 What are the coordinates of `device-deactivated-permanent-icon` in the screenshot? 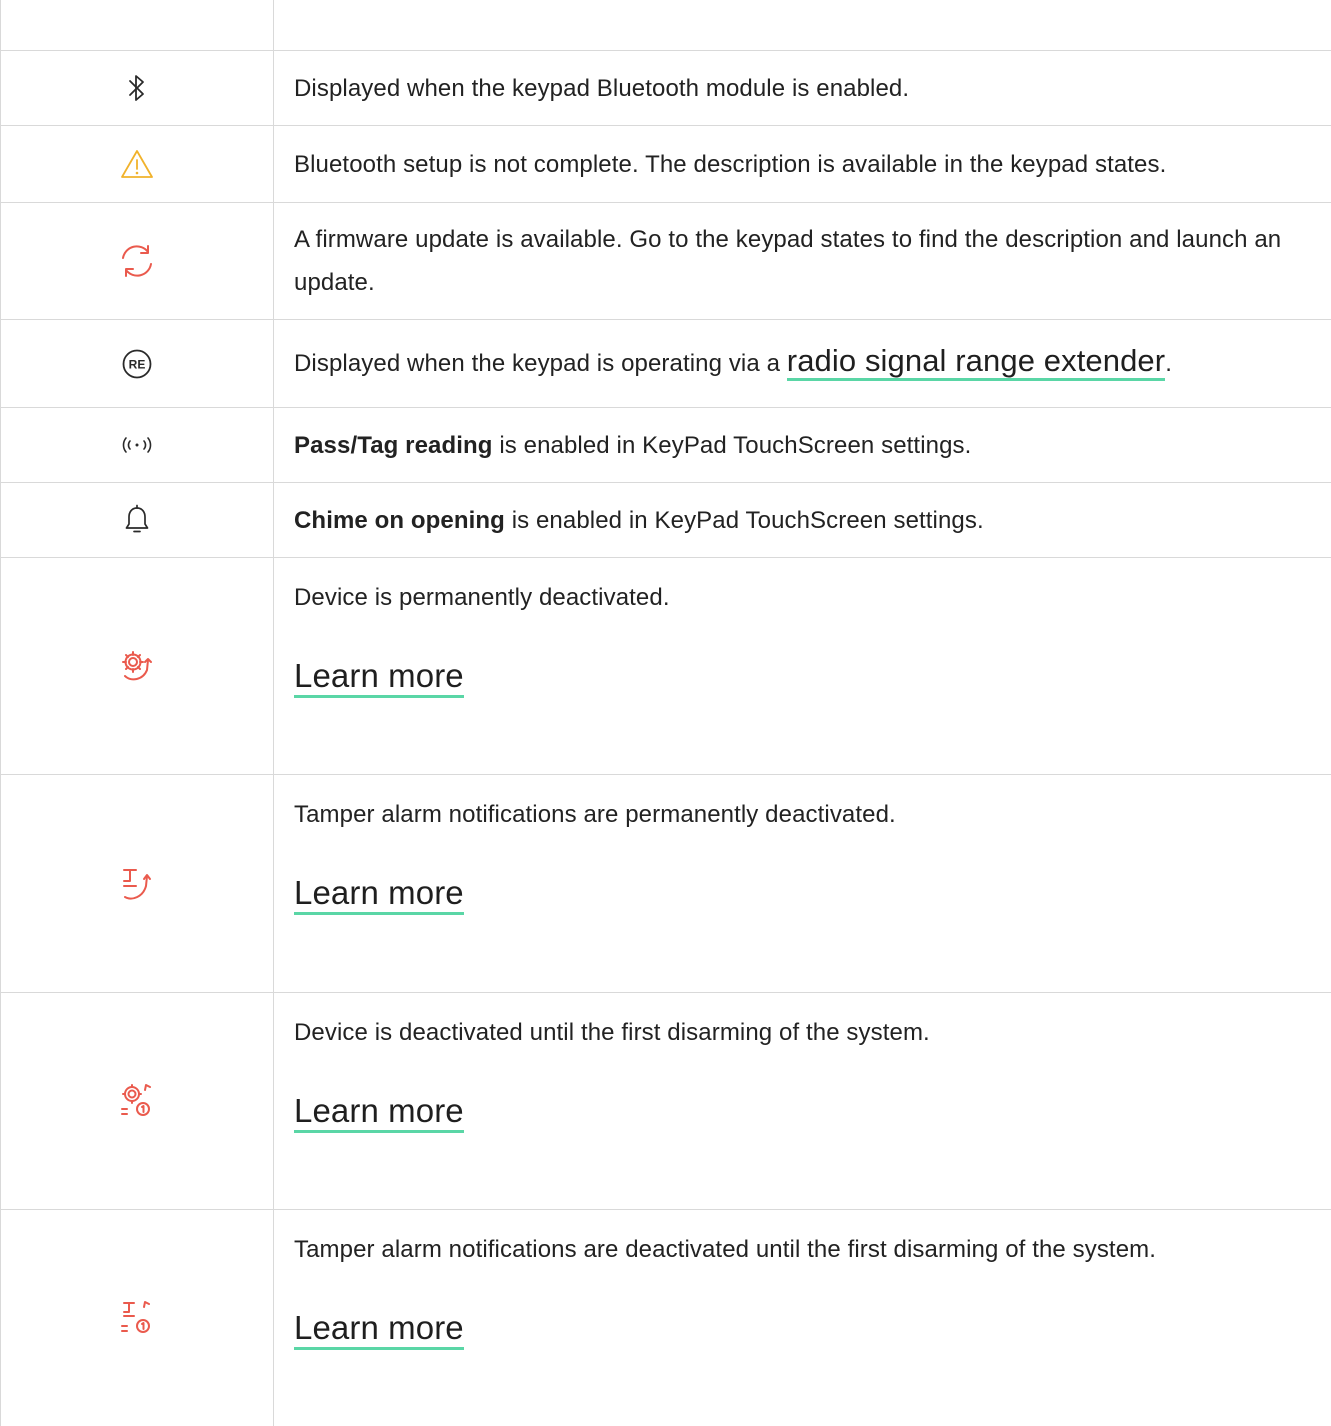 It's located at (137, 666).